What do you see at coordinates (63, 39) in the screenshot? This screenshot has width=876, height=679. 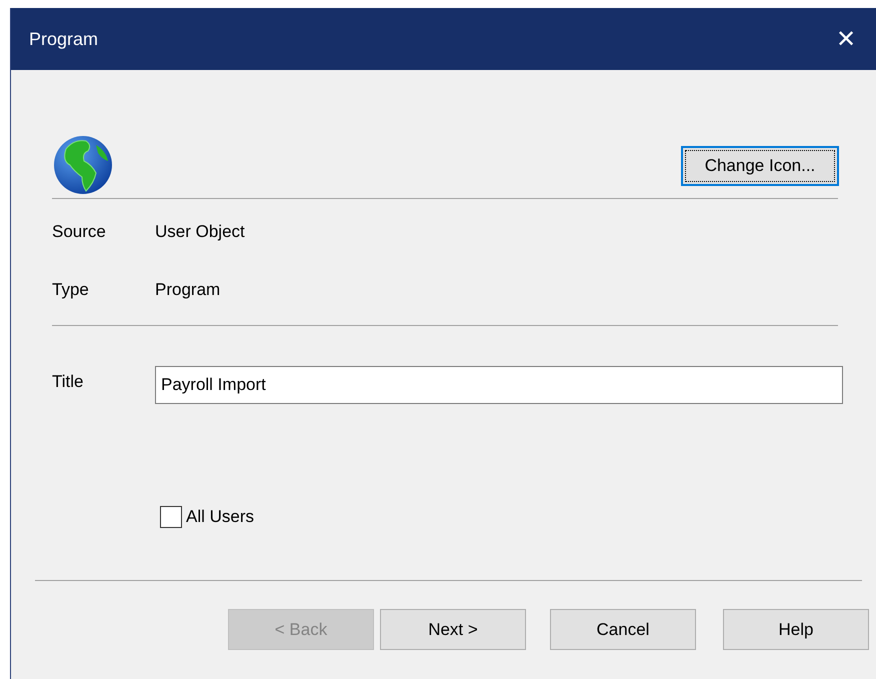 I see `window-title: Program` at bounding box center [63, 39].